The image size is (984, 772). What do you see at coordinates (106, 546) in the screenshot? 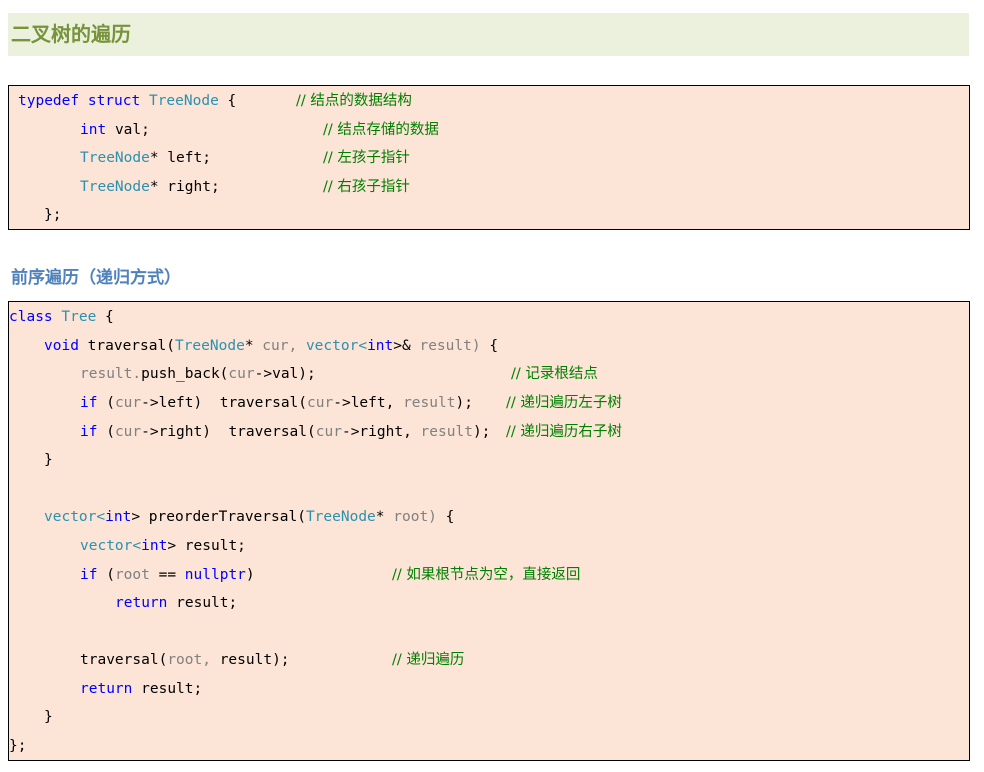
I see `type-name: vector` at bounding box center [106, 546].